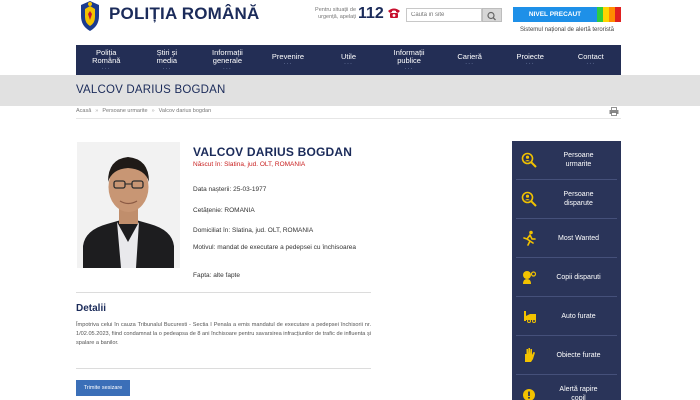 The height and width of the screenshot is (400, 700). I want to click on nav-item-utile: Utile ···, so click(348, 60).